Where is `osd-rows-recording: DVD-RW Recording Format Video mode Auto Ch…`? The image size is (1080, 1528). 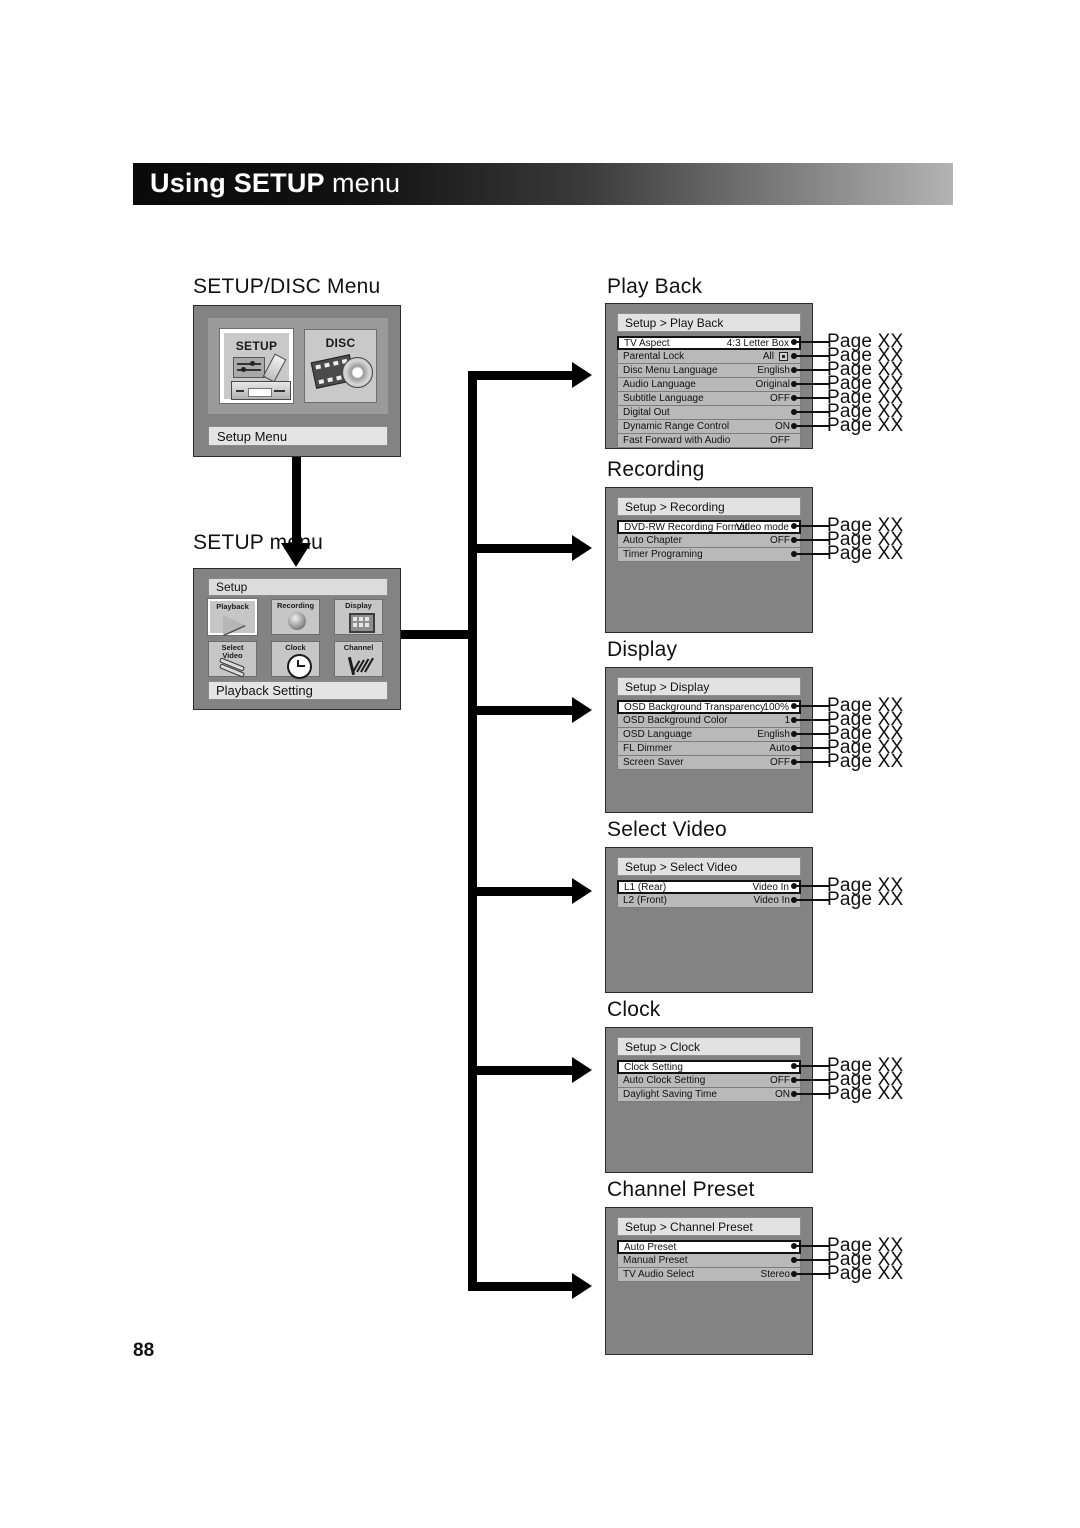 osd-rows-recording: DVD-RW Recording Format Video mode Auto Ch… is located at coordinates (709, 541).